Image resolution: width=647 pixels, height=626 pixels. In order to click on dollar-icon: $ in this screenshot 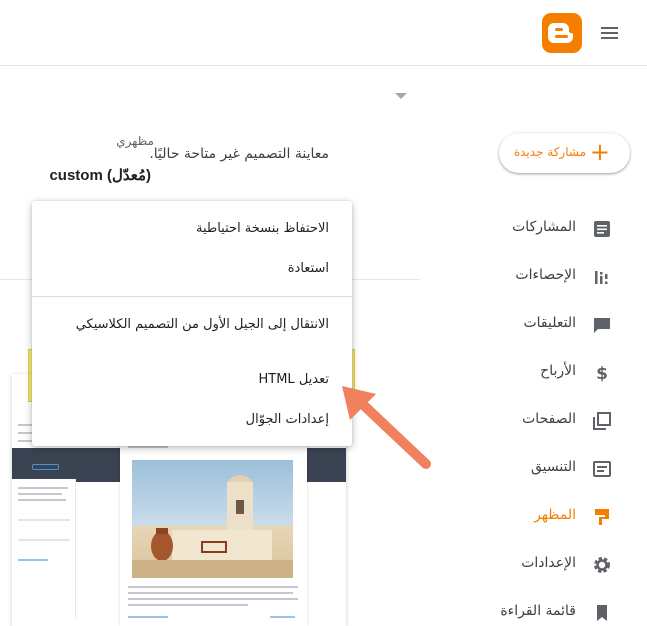, I will do `click(602, 373)`.